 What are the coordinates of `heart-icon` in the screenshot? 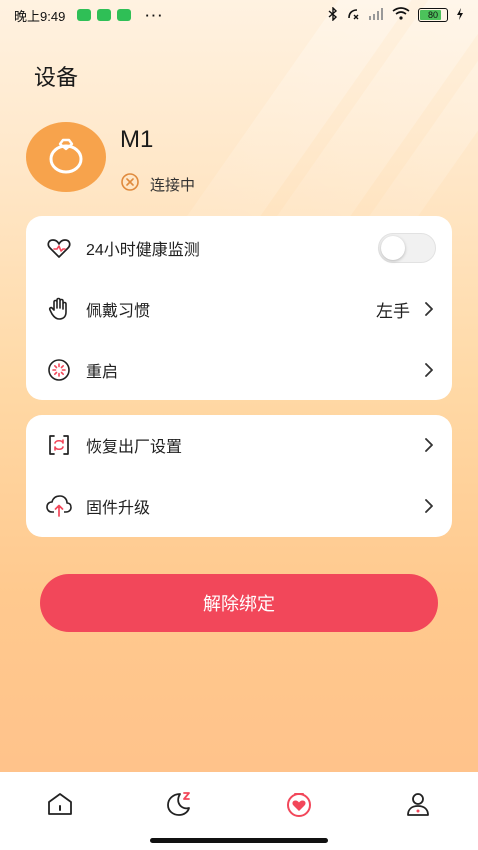 It's located at (59, 248).